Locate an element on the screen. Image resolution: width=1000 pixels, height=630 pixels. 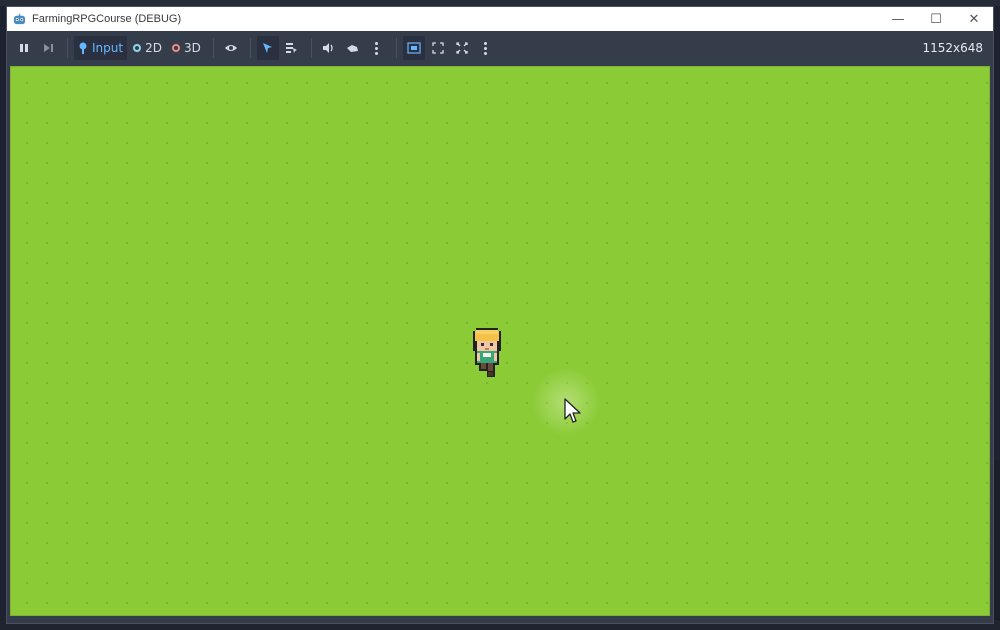
title-bar: FarmingRPGCourse (DEBUG) — ☐ ✕ is located at coordinates (500, 19).